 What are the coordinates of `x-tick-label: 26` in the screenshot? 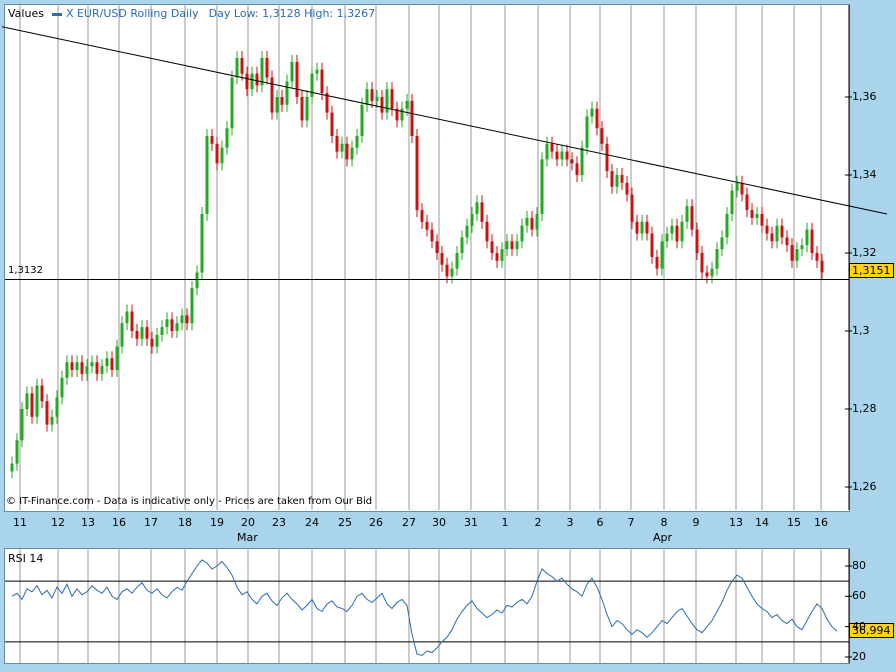 It's located at (376, 522).